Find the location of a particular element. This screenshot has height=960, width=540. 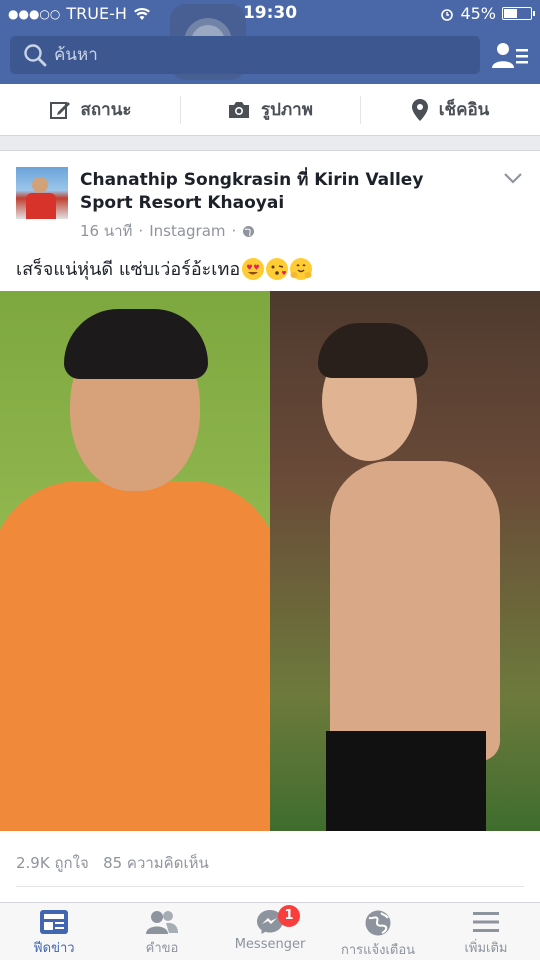

battery-percent: 45% is located at coordinates (478, 13).